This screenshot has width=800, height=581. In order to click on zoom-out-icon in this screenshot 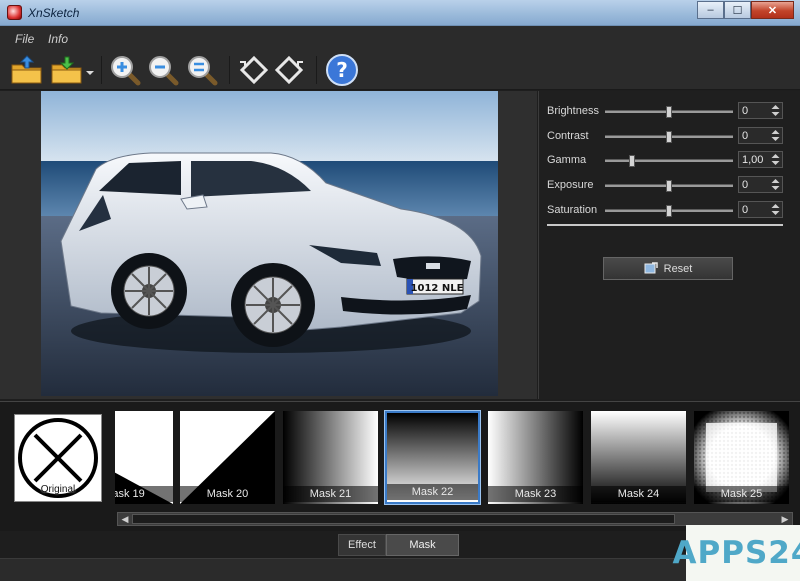, I will do `click(164, 71)`.